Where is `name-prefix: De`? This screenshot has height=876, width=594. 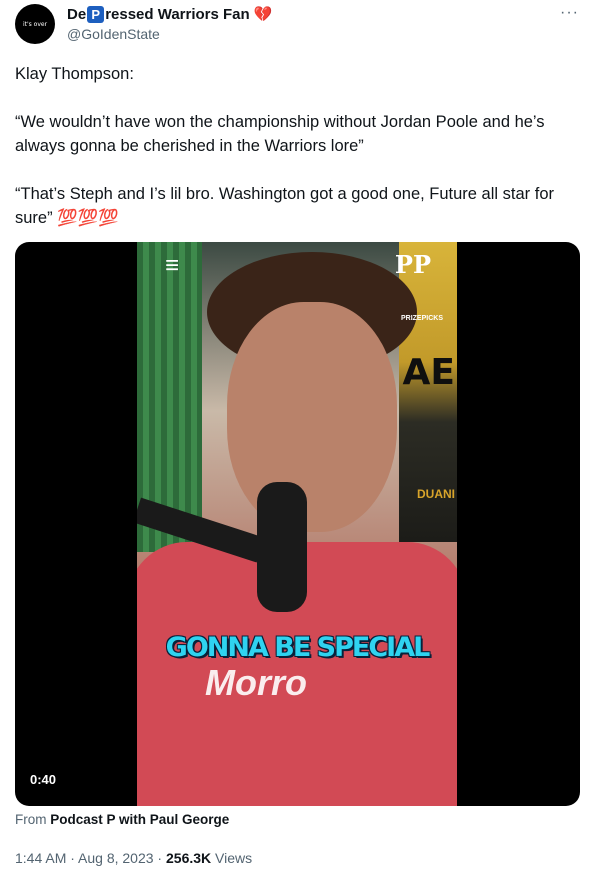
name-prefix: De is located at coordinates (77, 14).